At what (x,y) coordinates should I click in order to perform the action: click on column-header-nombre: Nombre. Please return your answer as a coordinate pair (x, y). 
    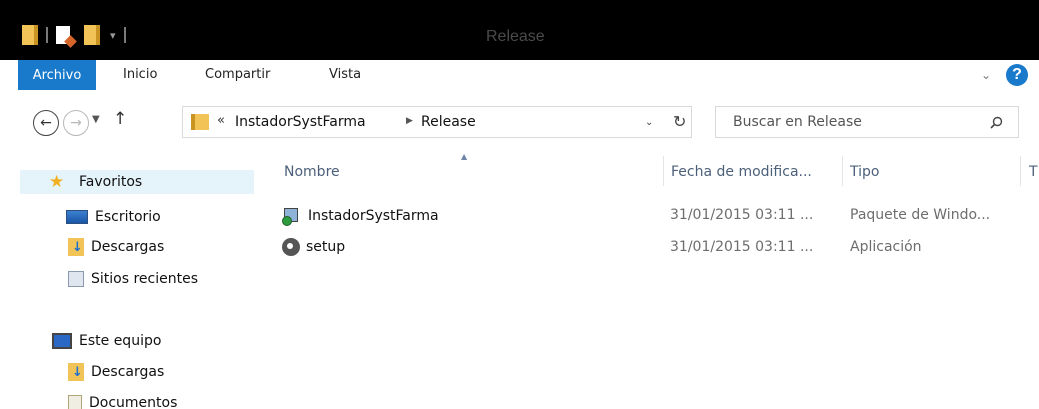
    Looking at the image, I should click on (312, 172).